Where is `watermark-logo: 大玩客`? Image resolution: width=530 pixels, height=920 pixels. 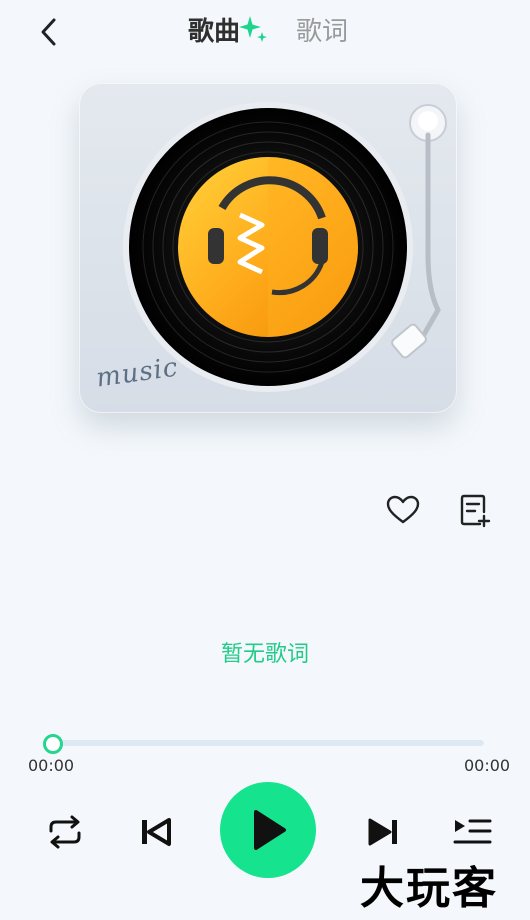 watermark-logo: 大玩客 is located at coordinates (429, 888).